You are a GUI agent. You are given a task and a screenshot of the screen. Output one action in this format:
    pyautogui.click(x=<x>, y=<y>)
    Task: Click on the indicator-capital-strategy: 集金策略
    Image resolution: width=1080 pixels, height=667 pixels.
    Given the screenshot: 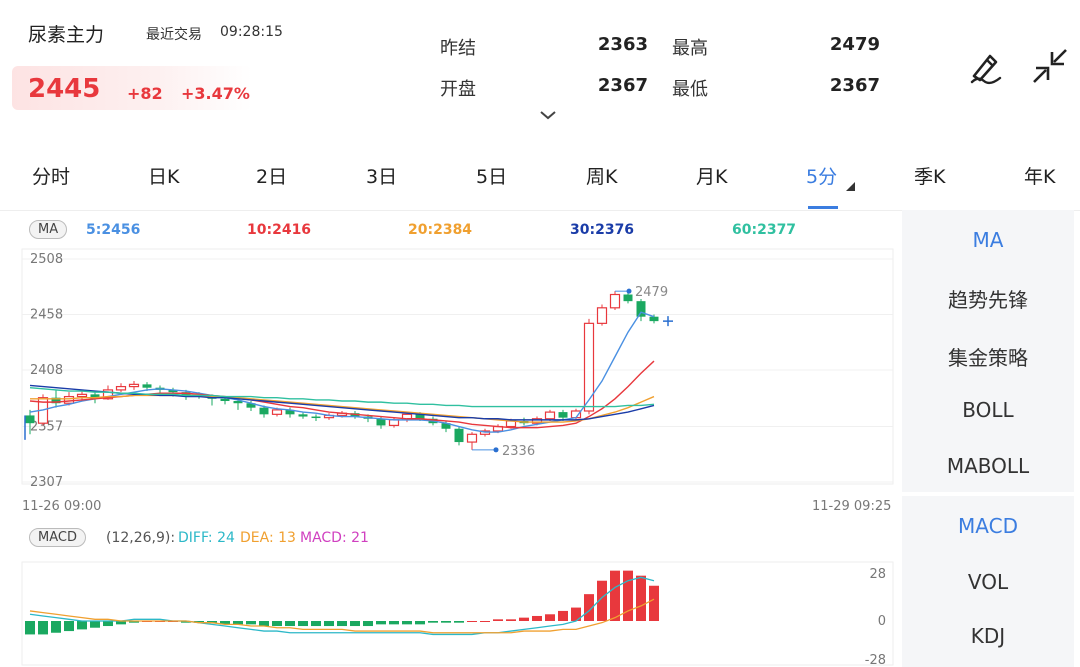 What is the action you would take?
    pyautogui.click(x=988, y=356)
    